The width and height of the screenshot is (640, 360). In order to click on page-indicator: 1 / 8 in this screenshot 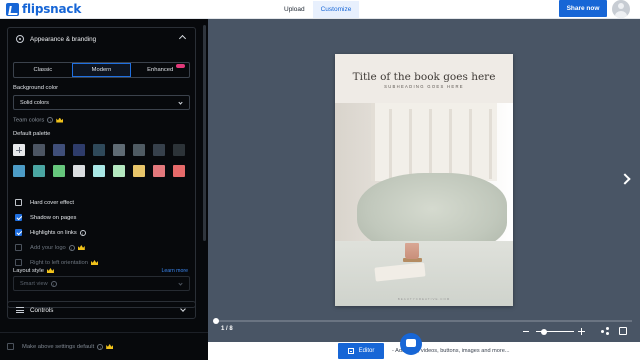, I will do `click(227, 329)`.